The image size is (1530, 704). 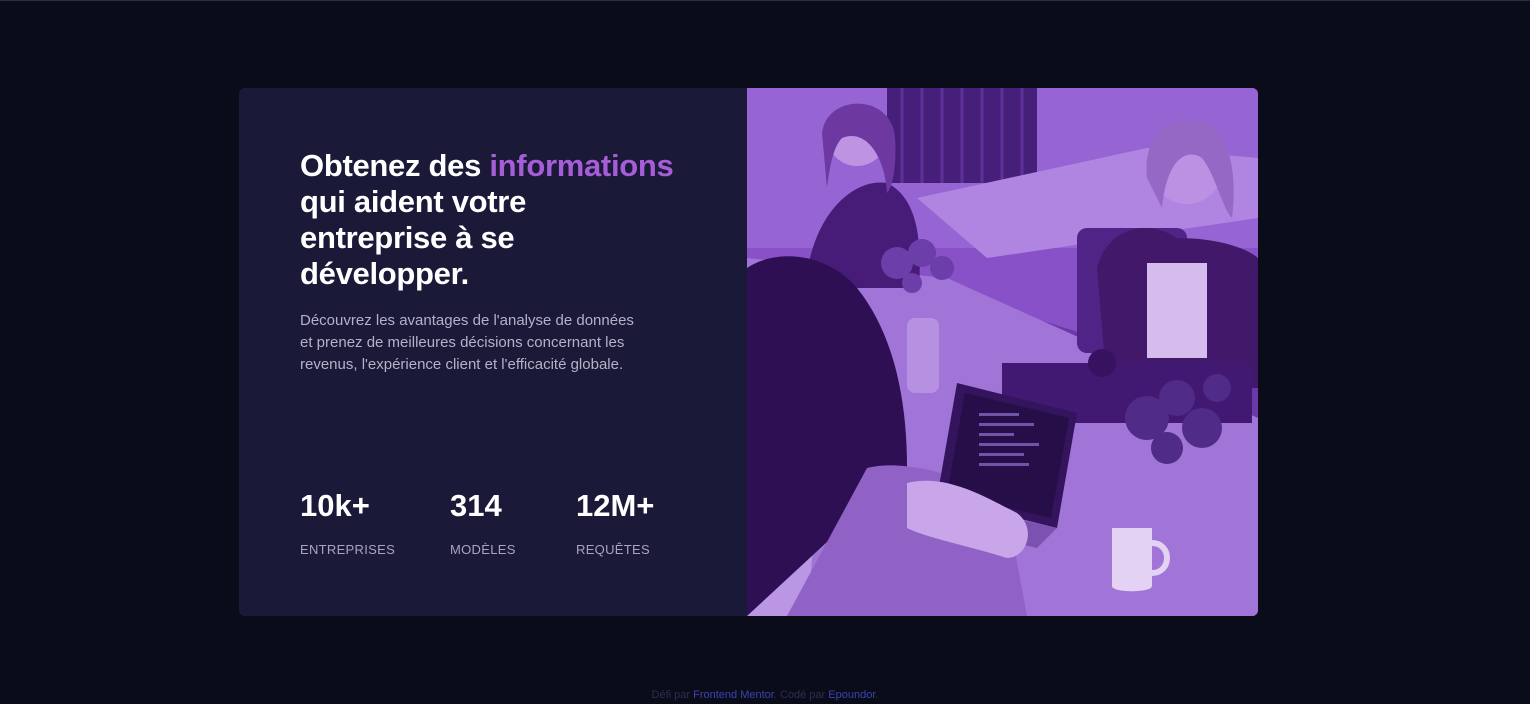 What do you see at coordinates (391, 165) in the screenshot?
I see `headline-text-start: Obtenez des` at bounding box center [391, 165].